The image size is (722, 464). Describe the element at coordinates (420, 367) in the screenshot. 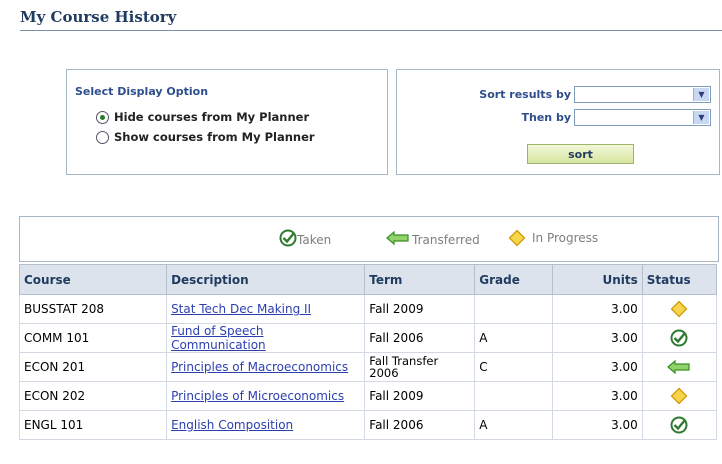

I see `course-term: Fall Transfer 2006` at that location.